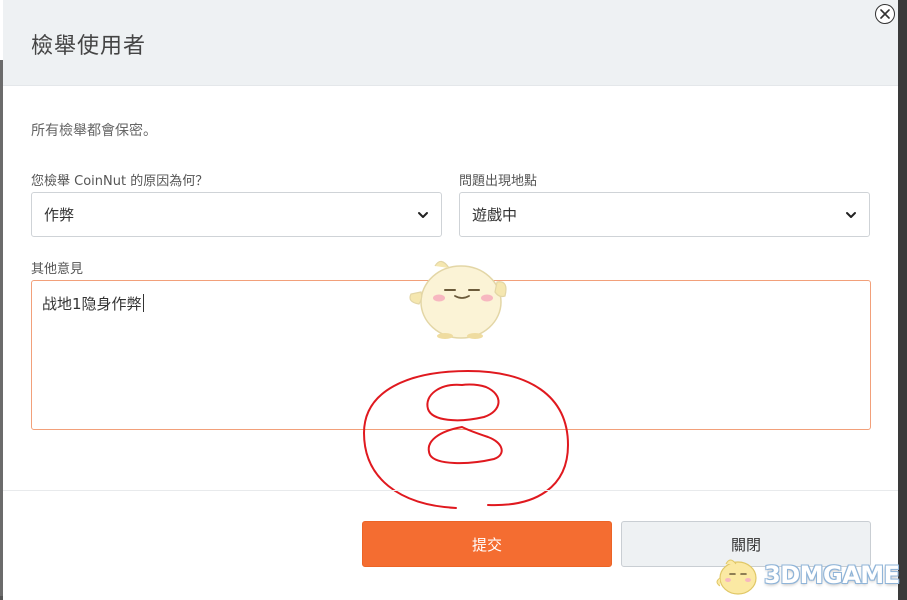 Image resolution: width=907 pixels, height=600 pixels. Describe the element at coordinates (458, 299) in the screenshot. I see `mascot-chick-icon` at that location.